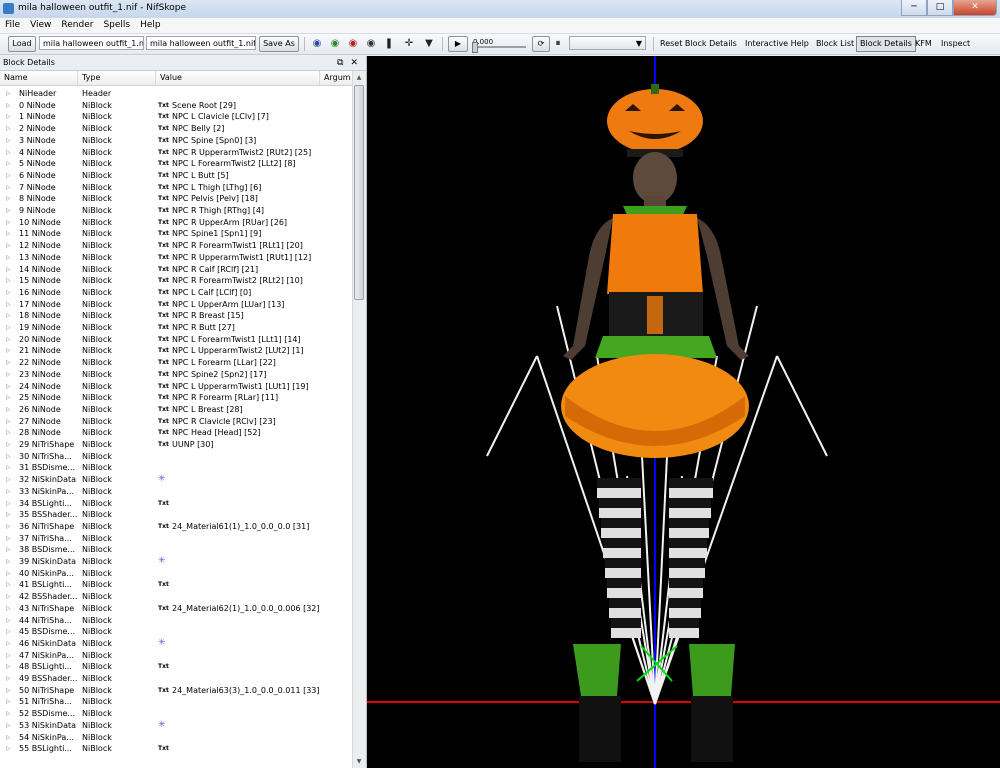 The height and width of the screenshot is (768, 1000). I want to click on table-row: ▷ 29 NiTriShape NiBlock Txt UUNP [30], so click(176, 445).